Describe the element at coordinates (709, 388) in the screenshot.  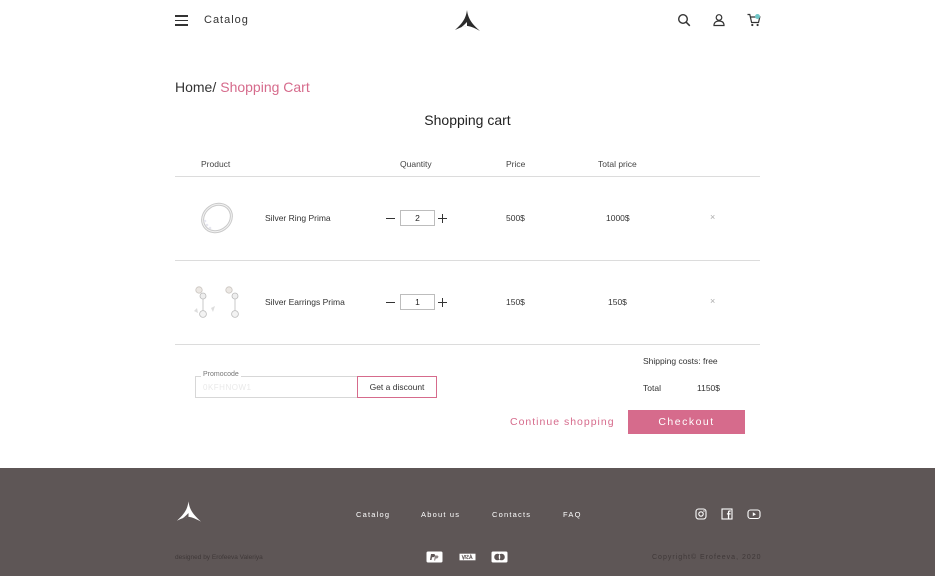
I see `total-value: 1150$` at that location.